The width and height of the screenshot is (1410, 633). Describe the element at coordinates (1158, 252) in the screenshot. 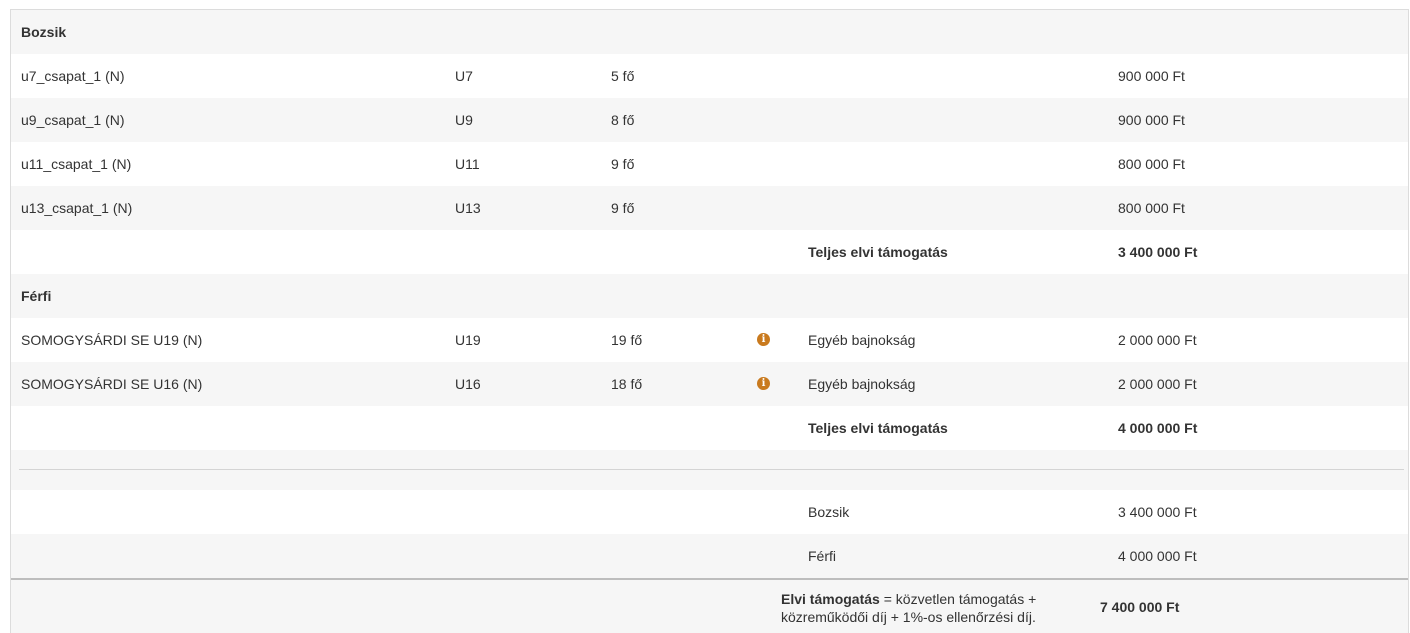

I see `subtotal-amount: 3 400 000 Ft` at that location.